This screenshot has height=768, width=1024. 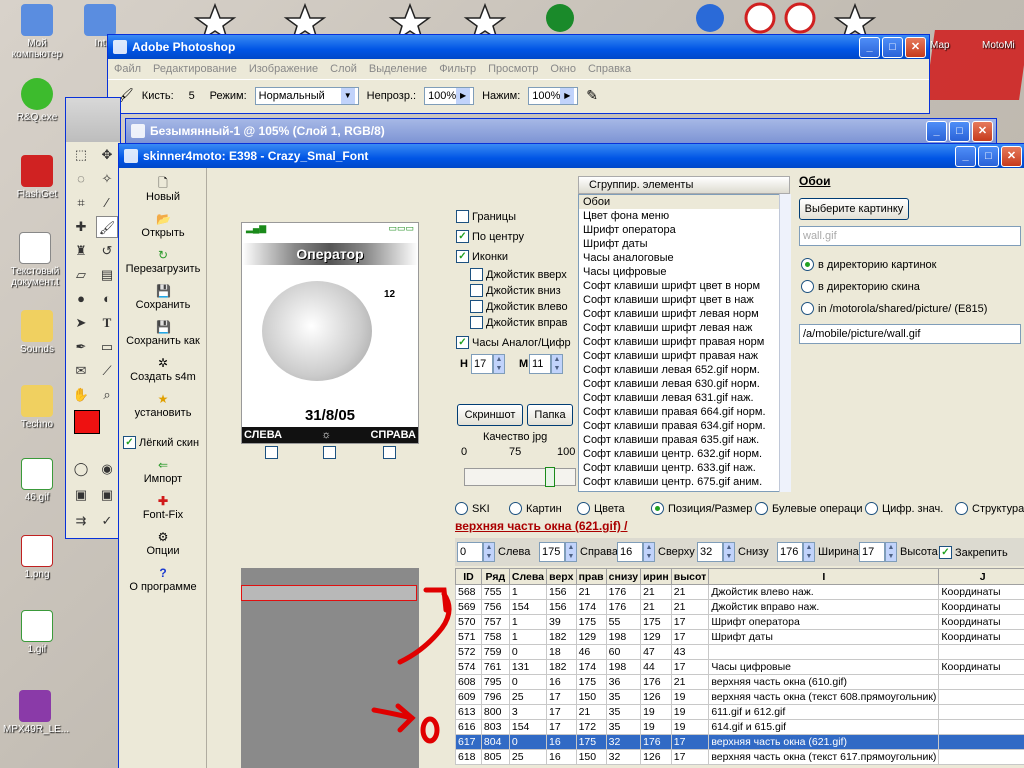 What do you see at coordinates (561, 652) in the screenshot?
I see `table-cell: 18` at bounding box center [561, 652].